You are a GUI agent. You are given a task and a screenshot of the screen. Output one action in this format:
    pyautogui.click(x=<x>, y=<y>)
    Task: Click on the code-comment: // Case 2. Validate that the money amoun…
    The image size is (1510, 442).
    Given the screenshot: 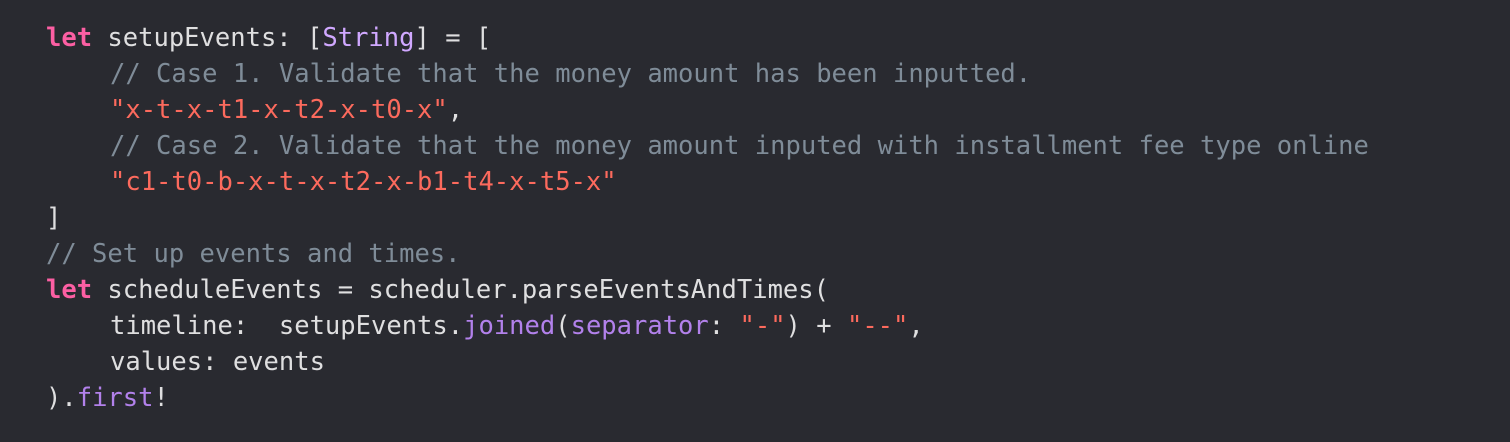 What is the action you would take?
    pyautogui.click(x=739, y=146)
    